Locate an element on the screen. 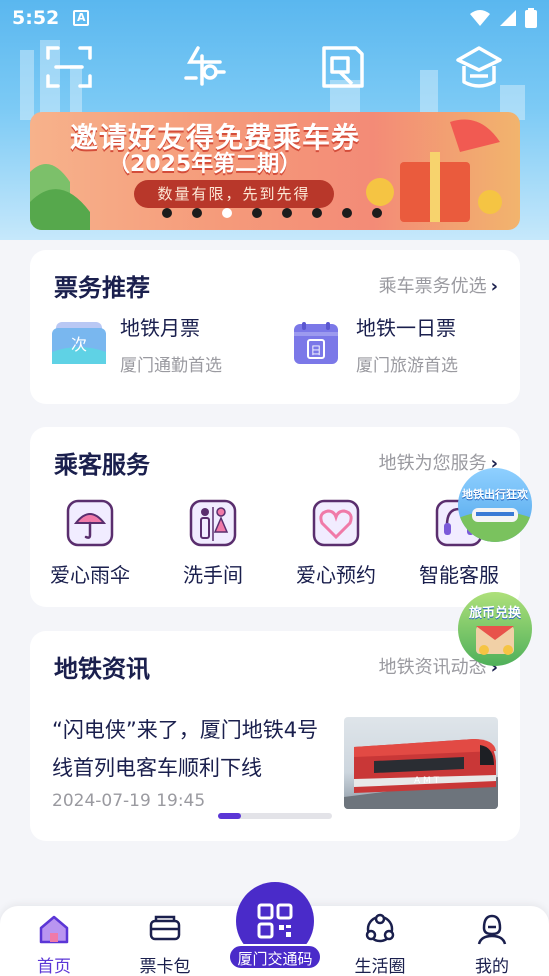 This screenshot has width=549, height=976. service-label: 爱心预约 is located at coordinates (336, 575).